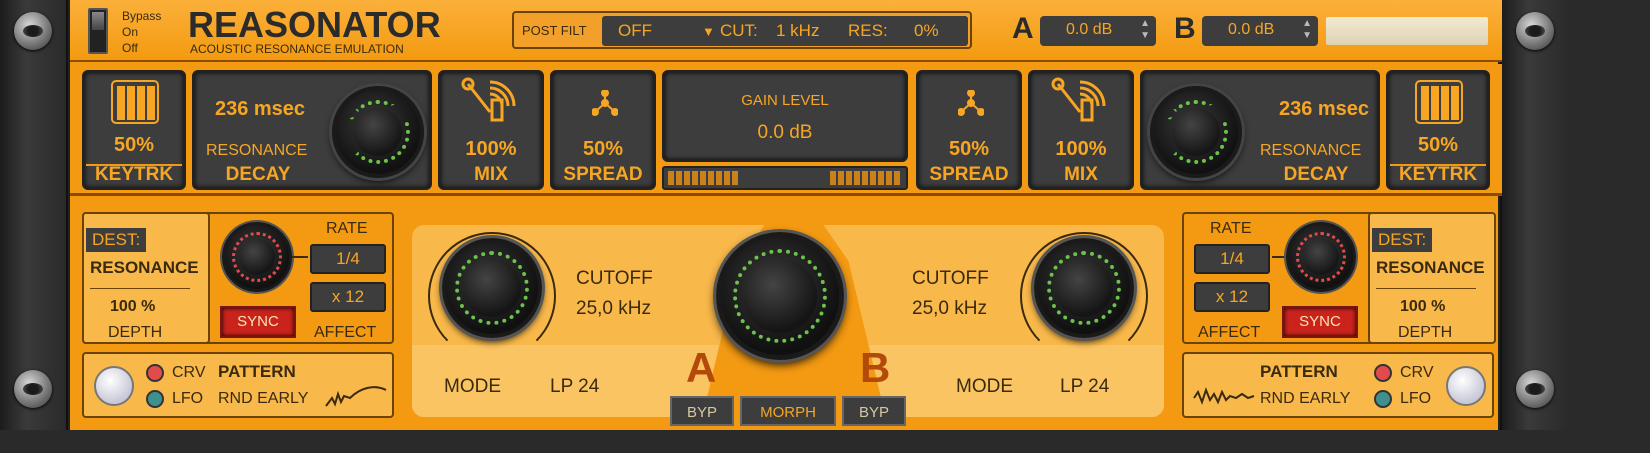 The height and width of the screenshot is (453, 1650). What do you see at coordinates (868, 30) in the screenshot?
I see `res-label: RES:` at bounding box center [868, 30].